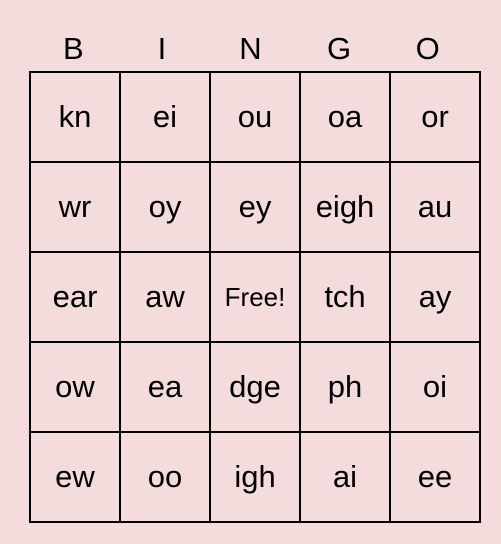 This screenshot has height=544, width=501. What do you see at coordinates (75, 207) in the screenshot?
I see `card-cell: wr` at bounding box center [75, 207].